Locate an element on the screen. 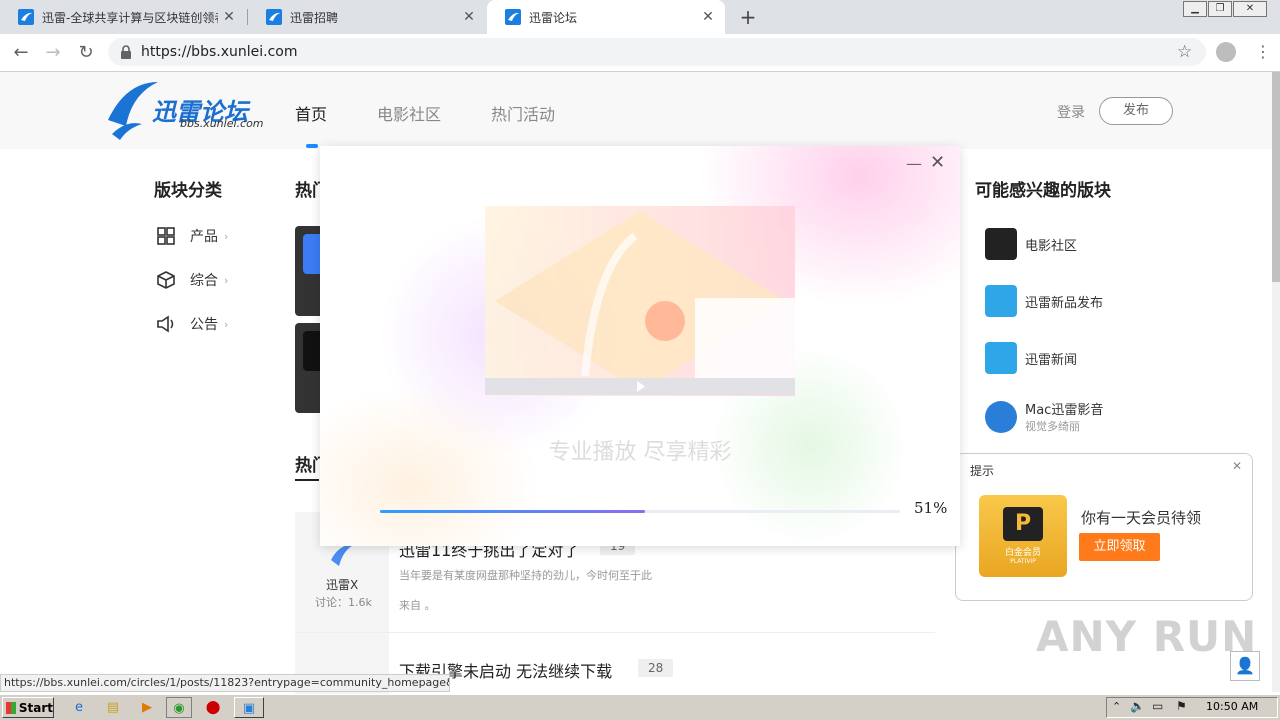 The width and height of the screenshot is (1280, 720). reload-icon: ↻ is located at coordinates (86, 53).